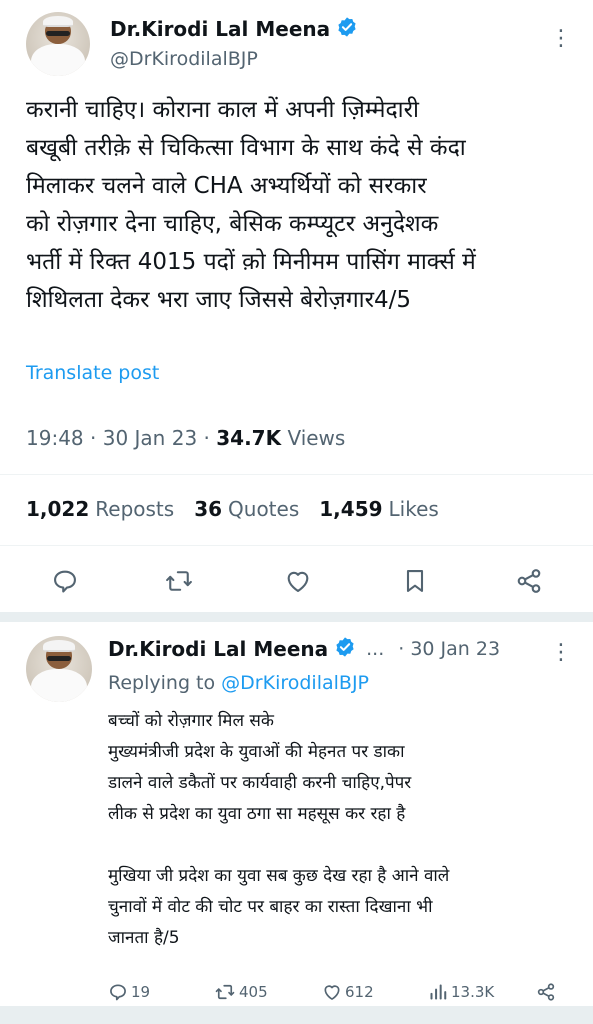 The height and width of the screenshot is (1024, 593). Describe the element at coordinates (295, 683) in the screenshot. I see `replying-handle-link: @DrKirodilalBJP` at that location.